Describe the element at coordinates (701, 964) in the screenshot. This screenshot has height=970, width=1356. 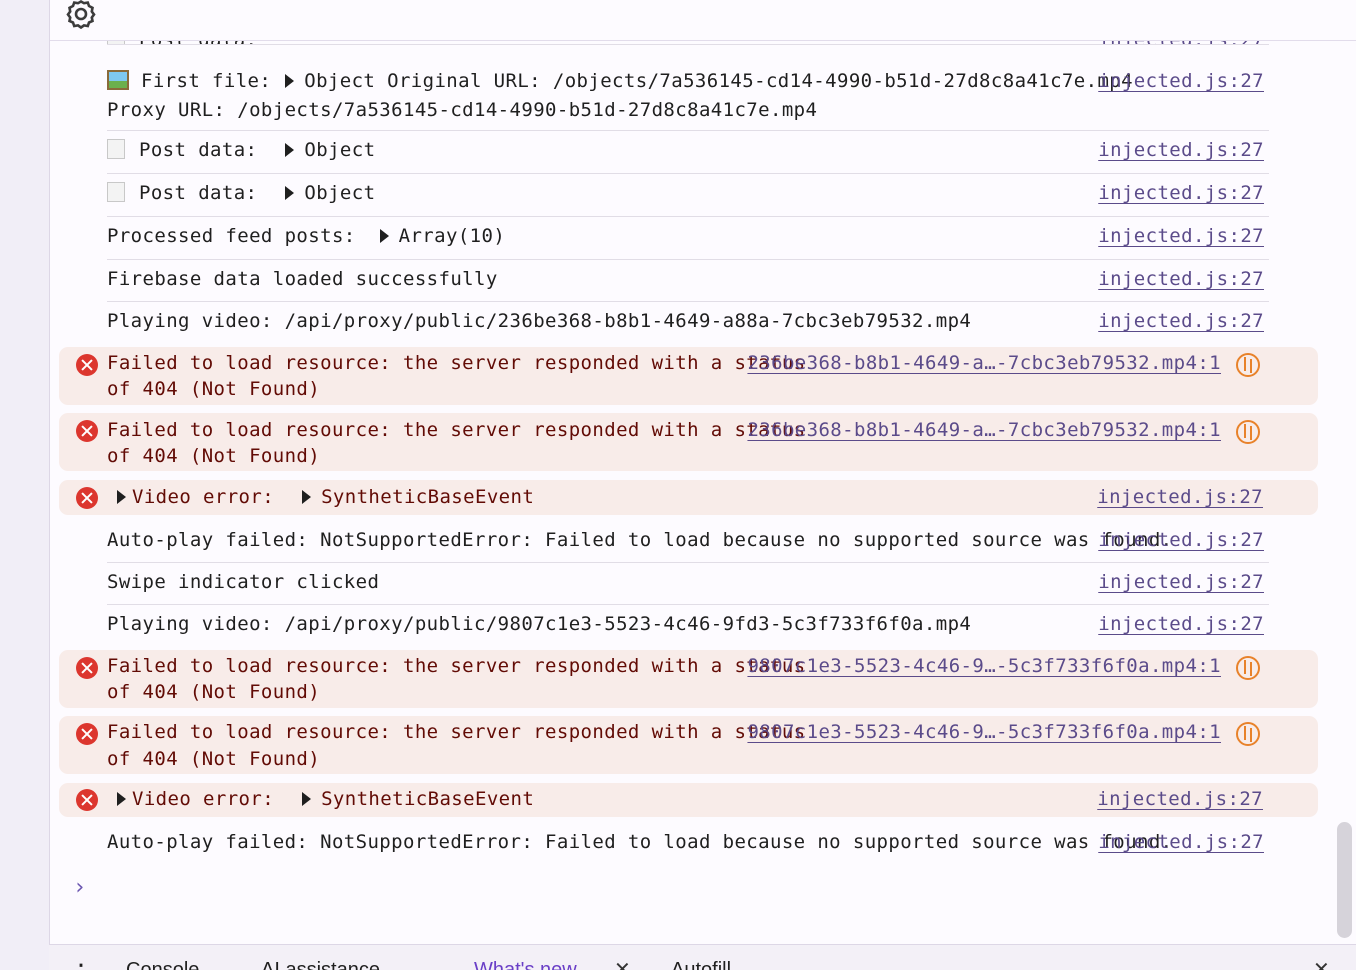
I see `tab-autofill: Autofill` at that location.